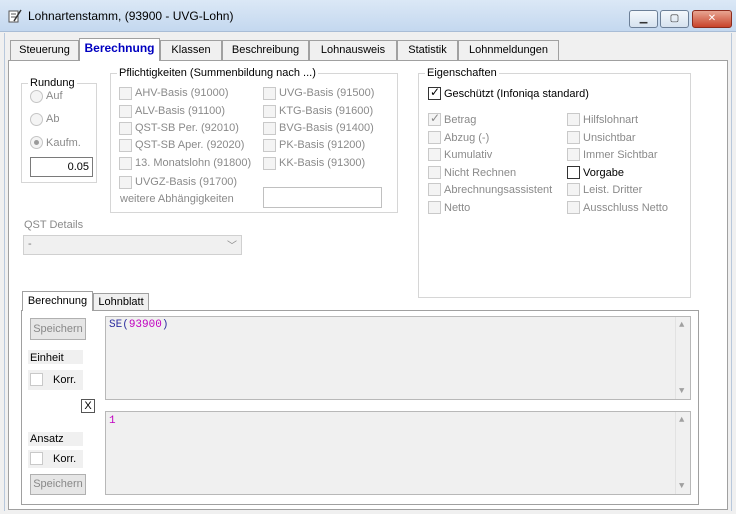  Describe the element at coordinates (36, 458) in the screenshot. I see `checkbox-ansatz-korr` at that location.